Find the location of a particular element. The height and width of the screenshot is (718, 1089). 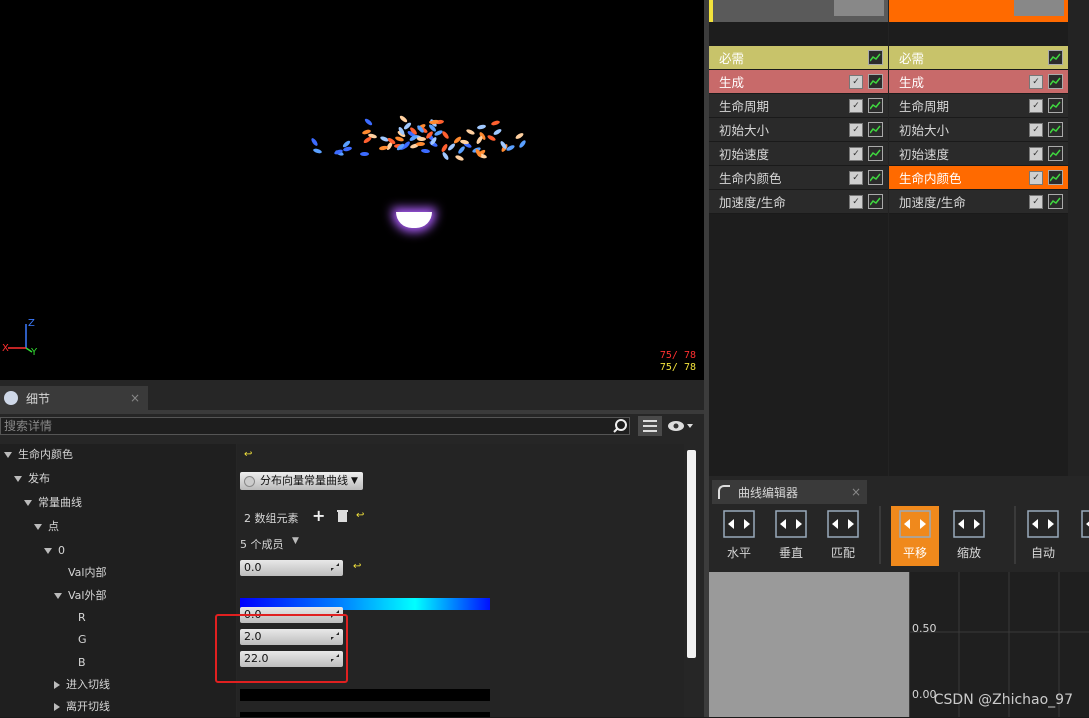

tree-row: 0 is located at coordinates (54, 551).